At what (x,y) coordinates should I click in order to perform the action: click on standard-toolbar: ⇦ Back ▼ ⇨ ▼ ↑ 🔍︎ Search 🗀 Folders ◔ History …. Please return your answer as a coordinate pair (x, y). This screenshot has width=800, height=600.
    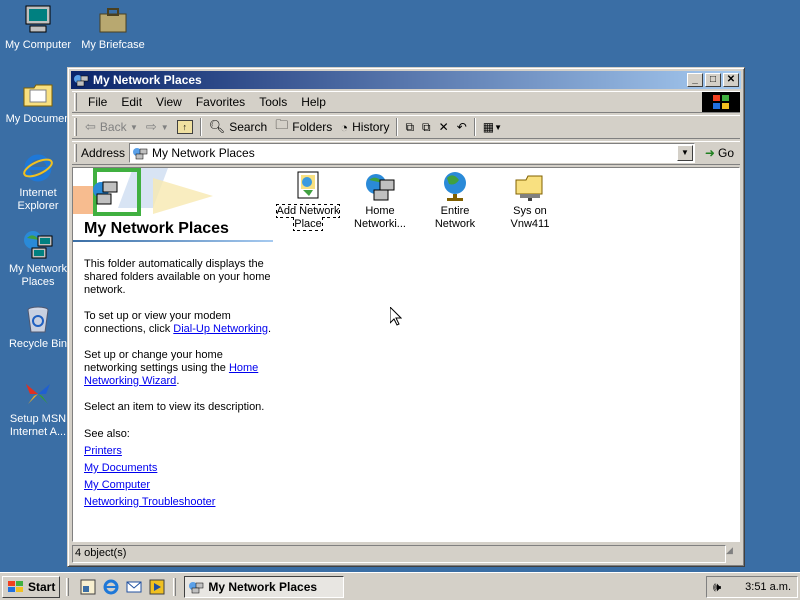
    Looking at the image, I should click on (406, 127).